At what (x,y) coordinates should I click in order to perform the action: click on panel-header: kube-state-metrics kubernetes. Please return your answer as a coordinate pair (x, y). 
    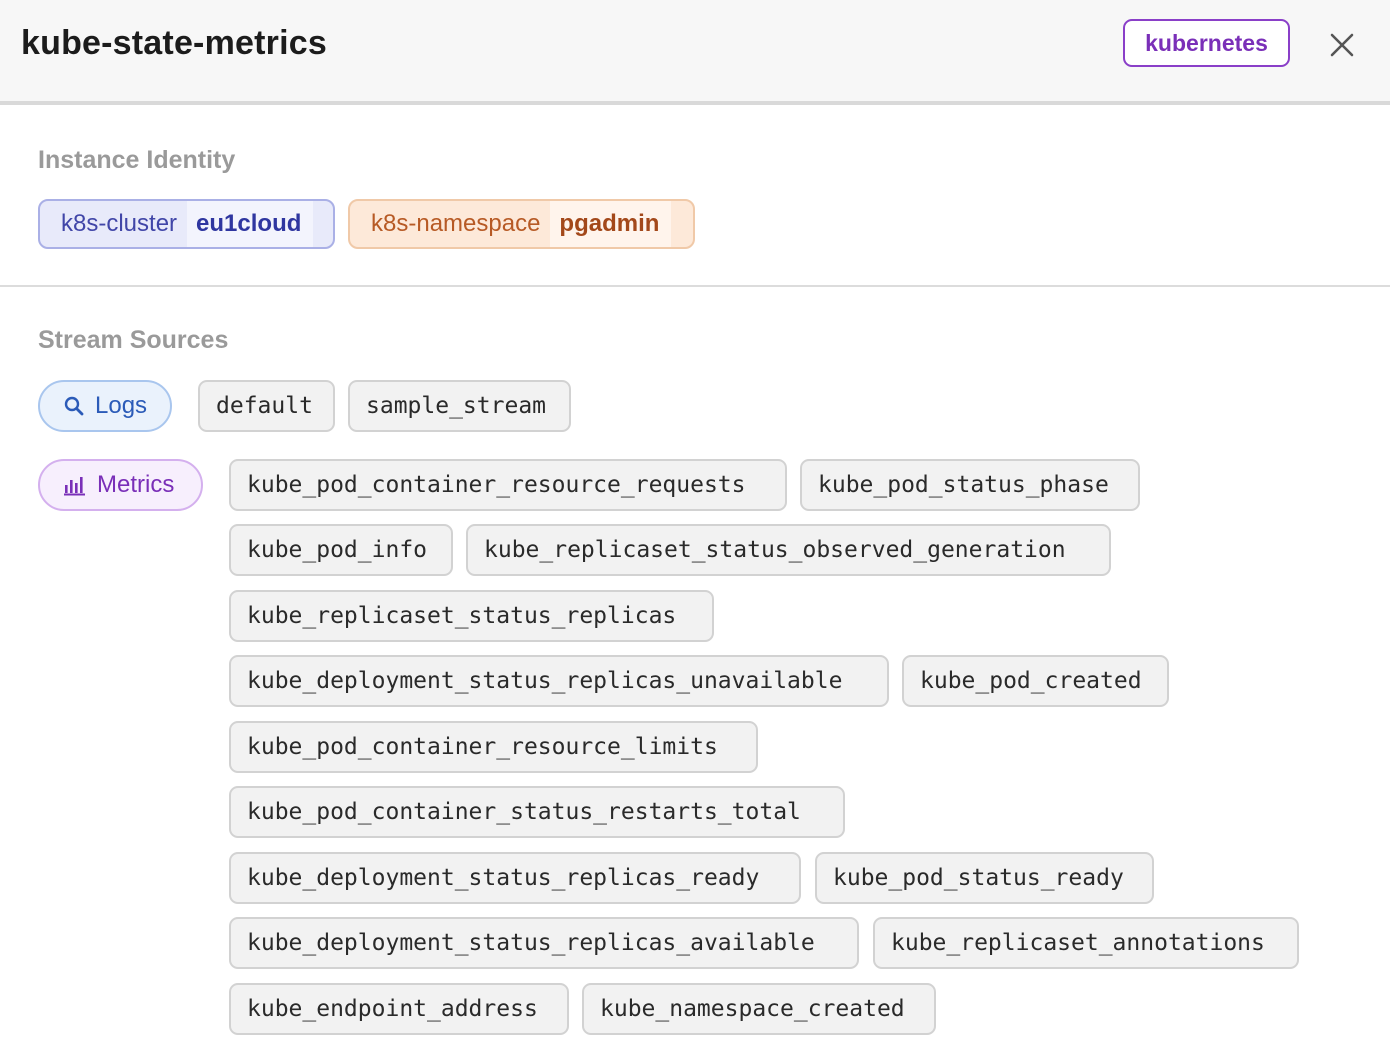
    Looking at the image, I should click on (695, 52).